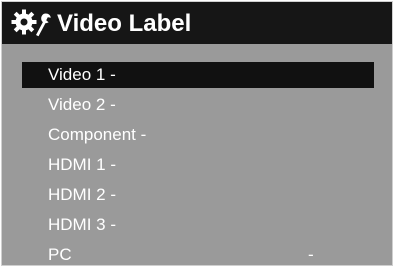  I want to click on menu-item-label: Video 1 -, so click(82, 74).